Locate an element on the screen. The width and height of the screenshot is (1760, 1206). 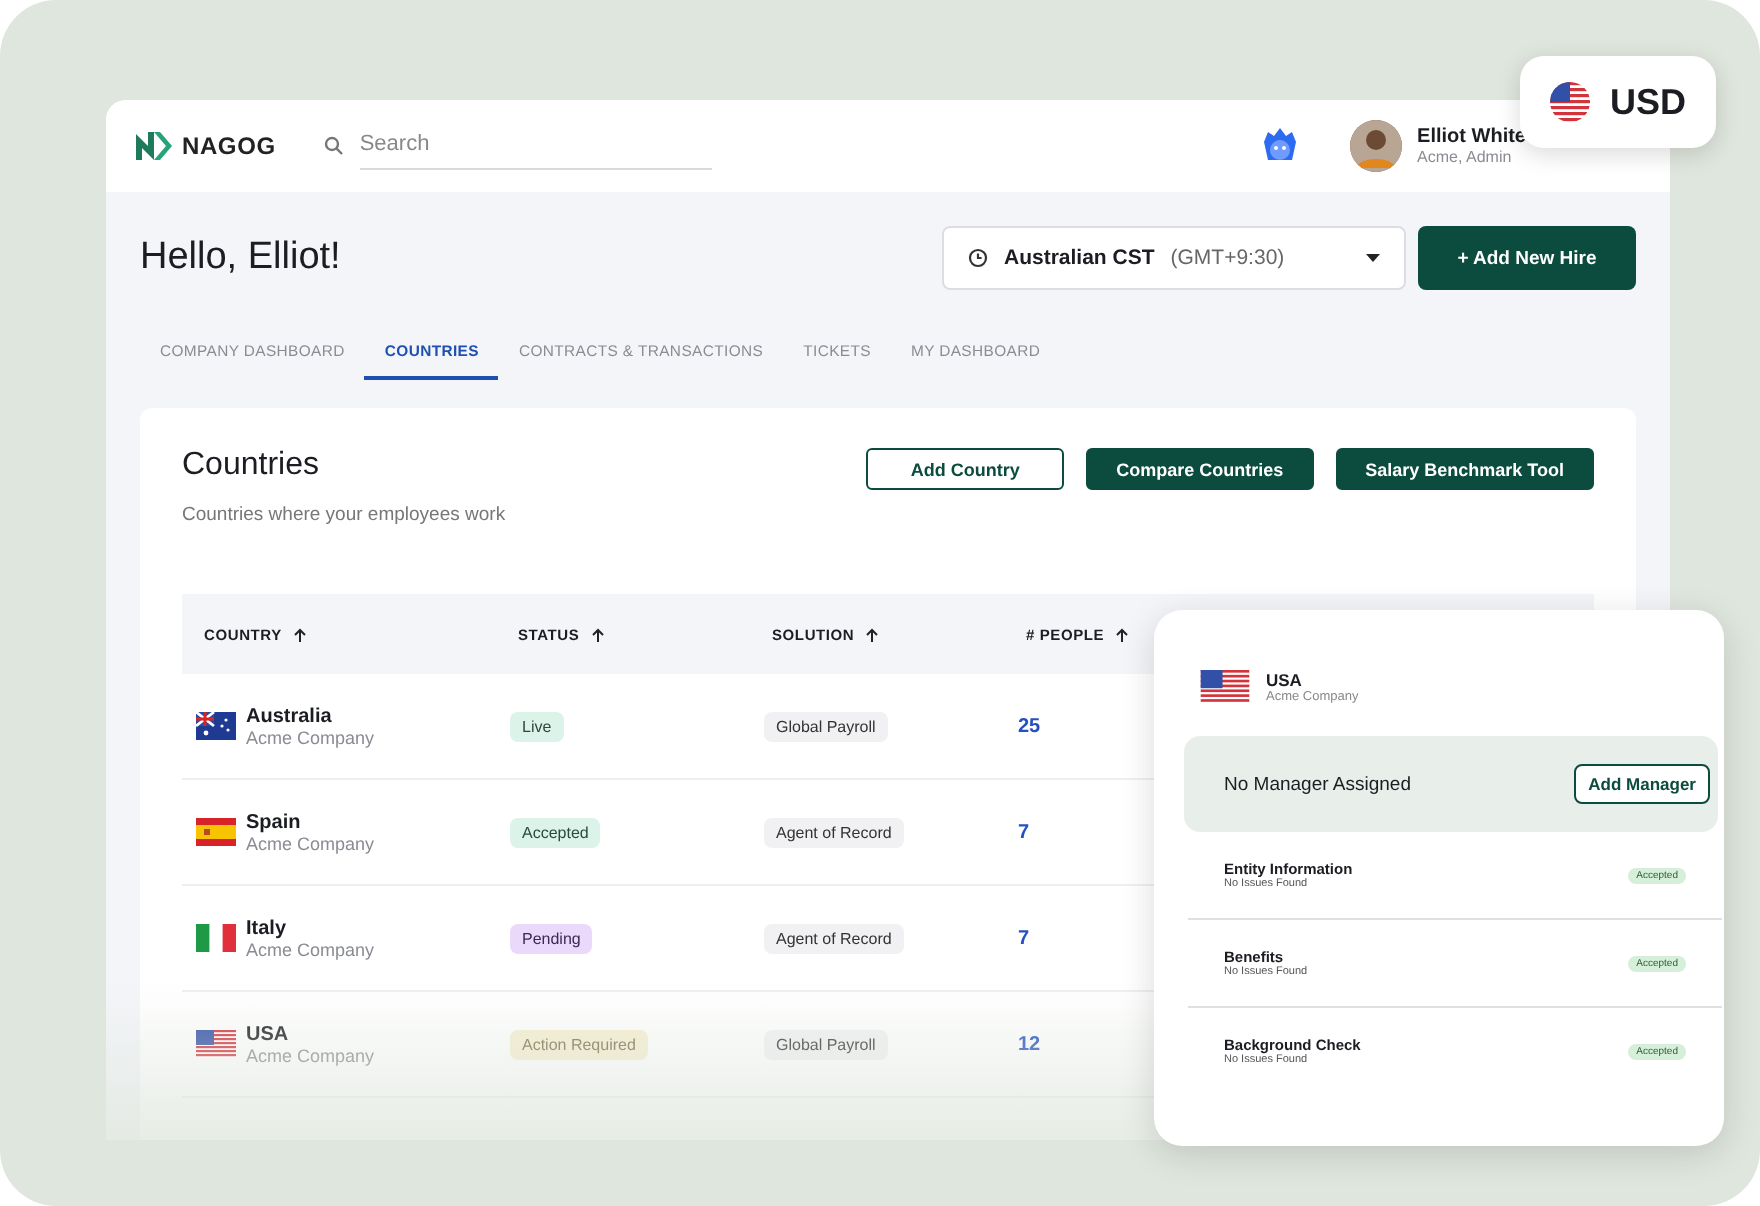
clock-icon is located at coordinates (978, 258).